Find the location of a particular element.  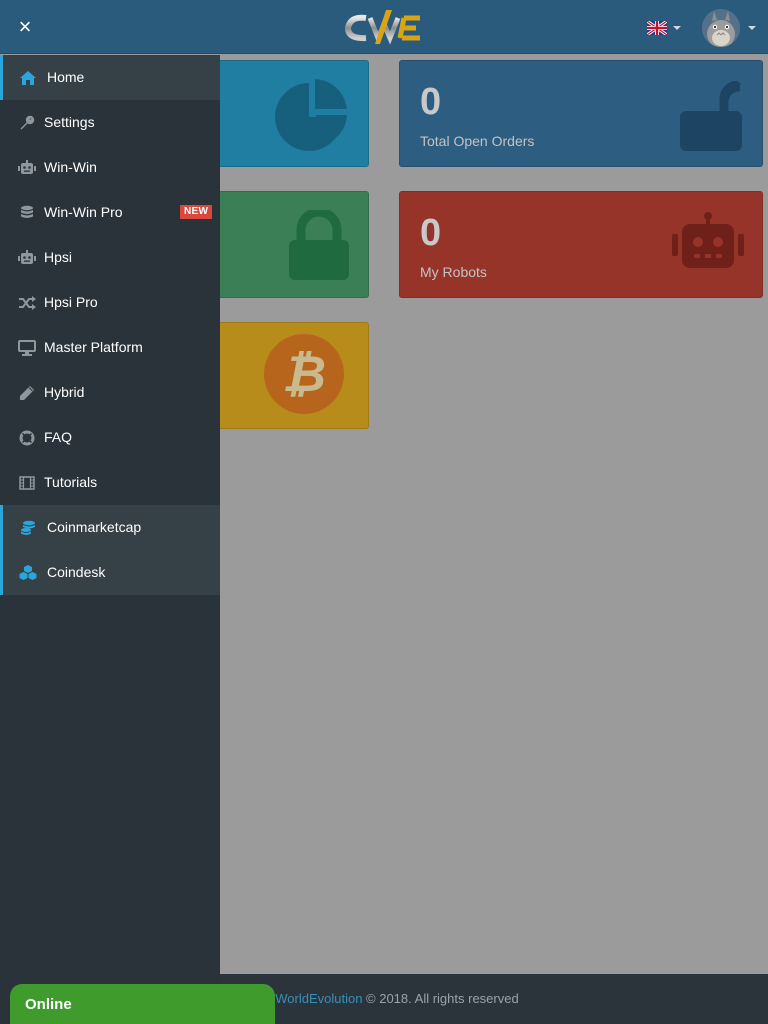

language-selector is located at coordinates (664, 28).